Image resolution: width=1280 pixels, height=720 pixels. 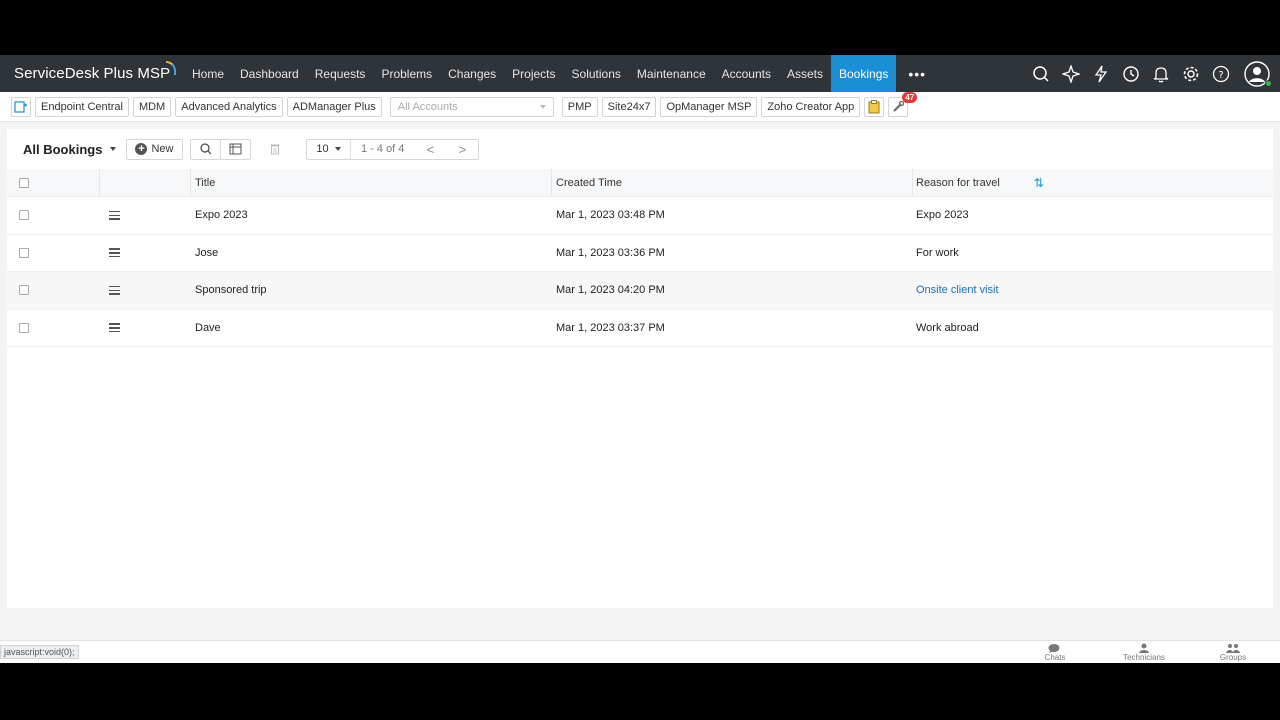 What do you see at coordinates (917, 73) in the screenshot?
I see `nav-more-button: •••` at bounding box center [917, 73].